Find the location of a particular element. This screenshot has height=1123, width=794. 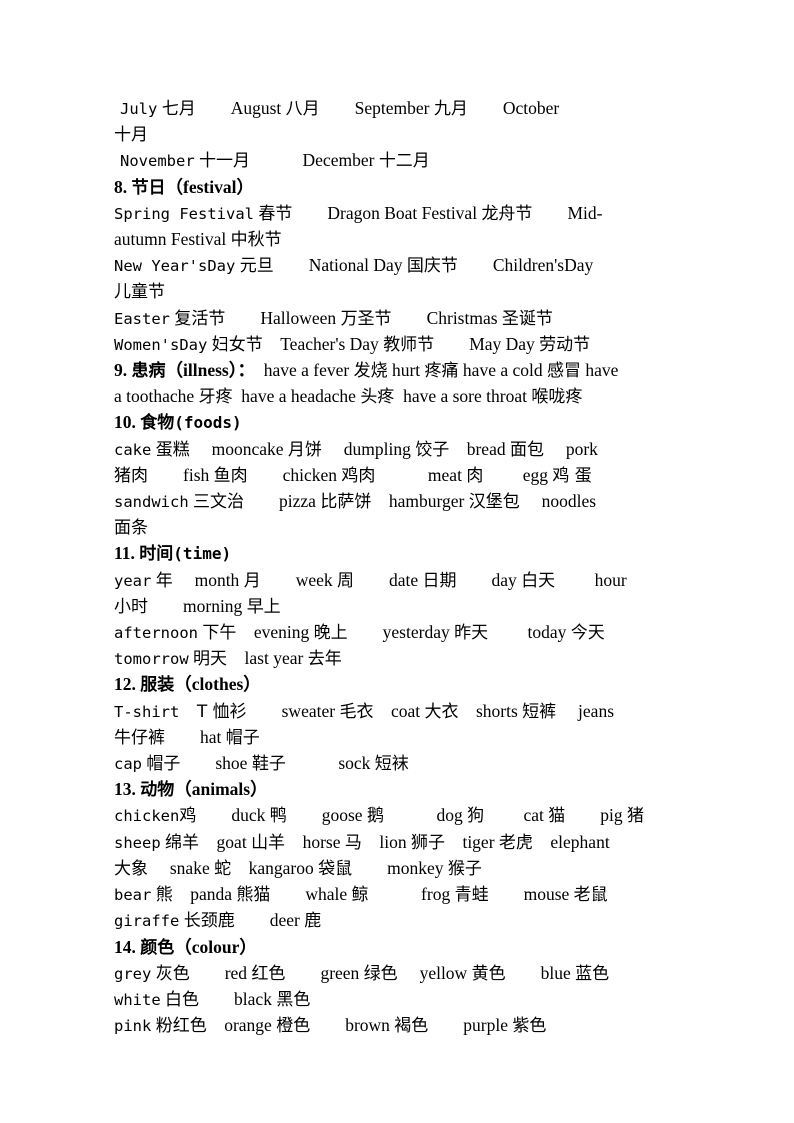

term-zh: 早上 is located at coordinates (263, 606).